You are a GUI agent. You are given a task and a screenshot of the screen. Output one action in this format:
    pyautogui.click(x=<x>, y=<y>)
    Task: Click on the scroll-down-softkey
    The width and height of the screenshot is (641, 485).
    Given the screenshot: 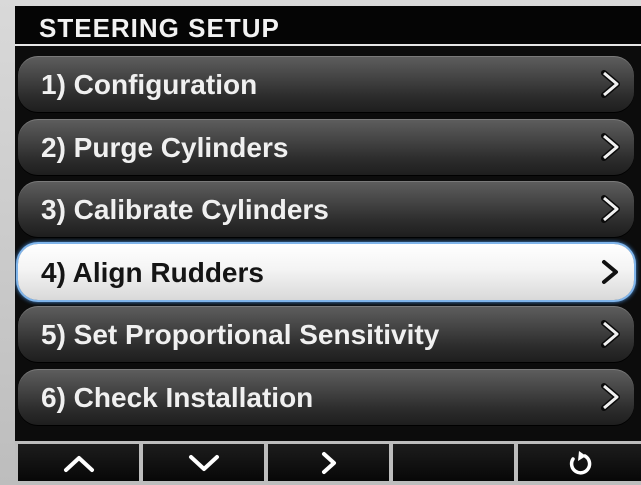 What is the action you would take?
    pyautogui.click(x=203, y=462)
    